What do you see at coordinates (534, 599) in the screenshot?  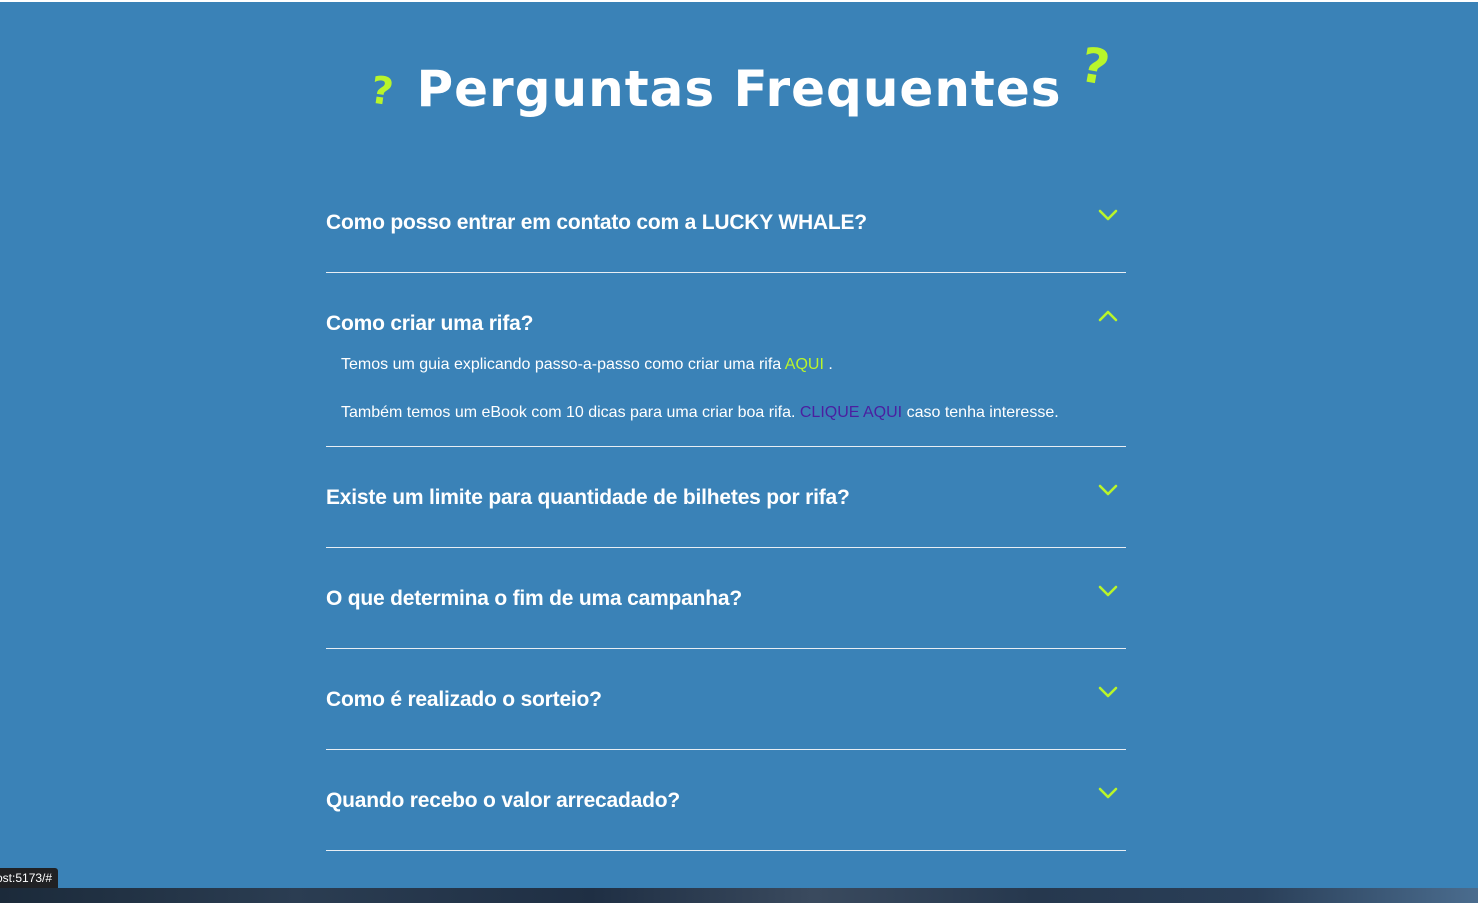 I see `faq-question: O que determina o fim de uma campanha?` at bounding box center [534, 599].